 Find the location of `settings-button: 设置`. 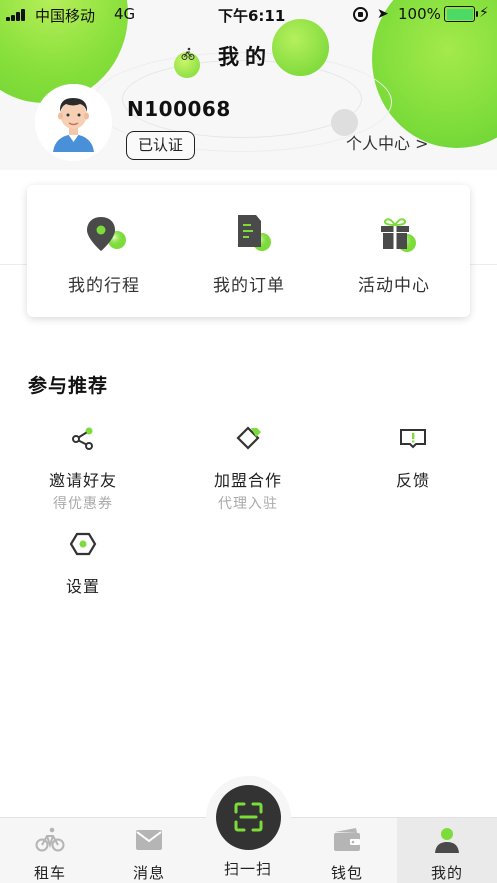

settings-button: 设置 is located at coordinates (83, 564).